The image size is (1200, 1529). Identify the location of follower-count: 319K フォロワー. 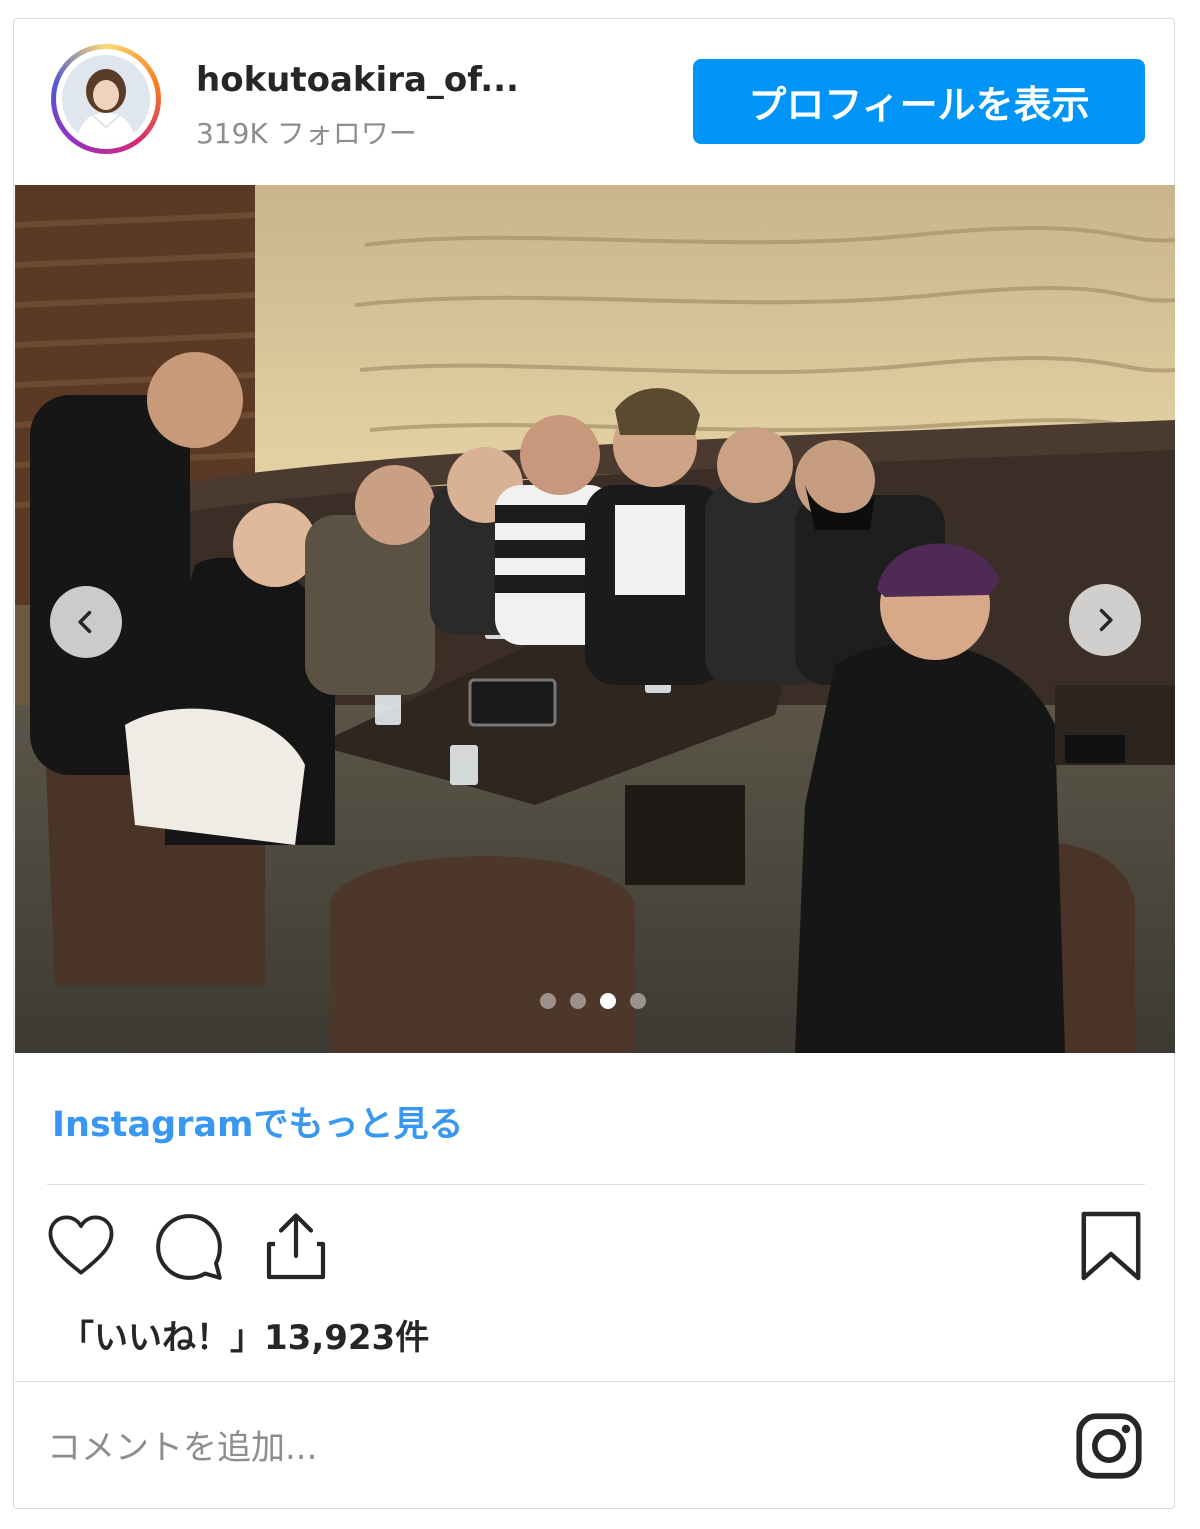
(306, 133).